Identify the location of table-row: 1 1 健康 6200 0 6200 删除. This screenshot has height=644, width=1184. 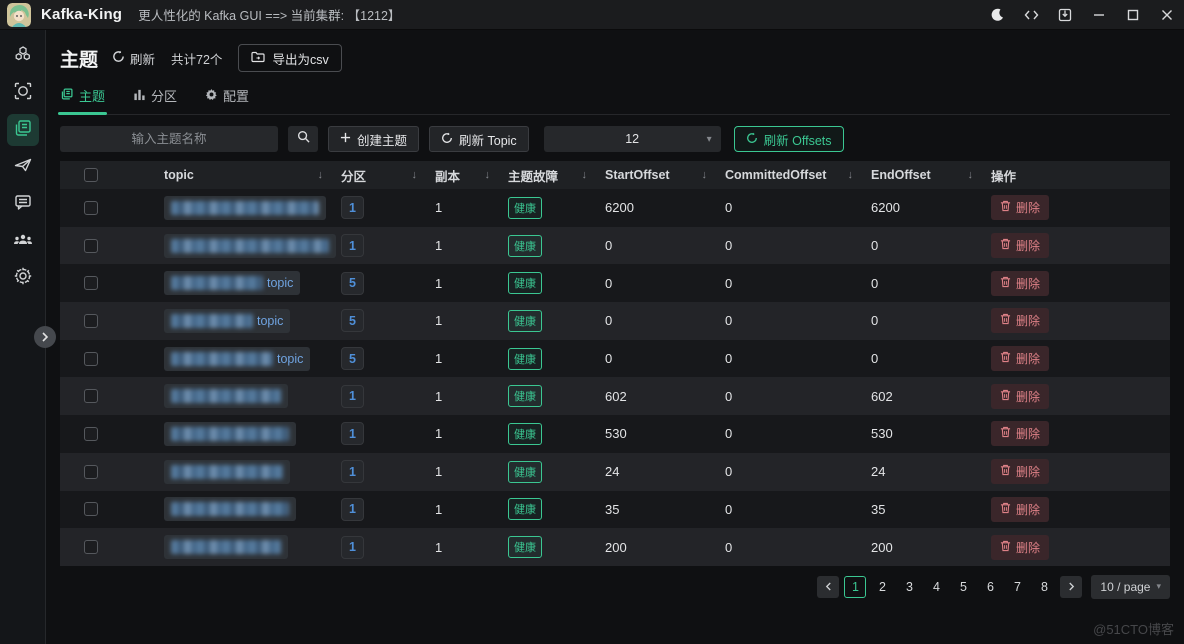
(615, 208).